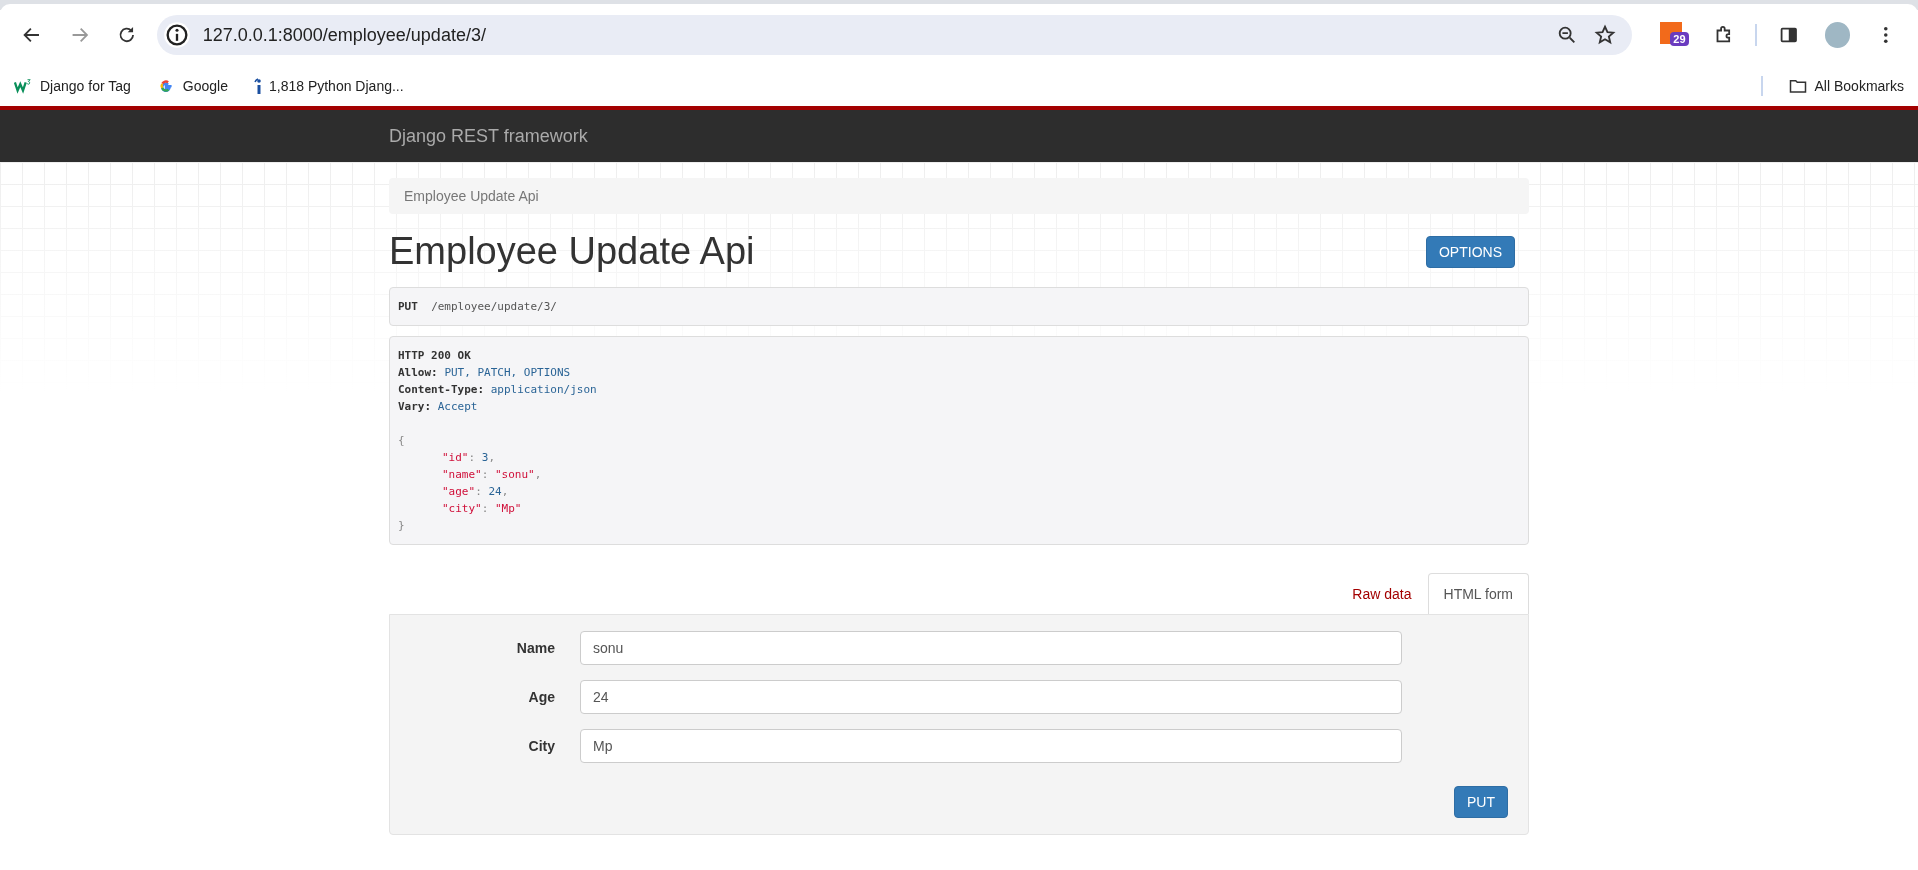 This screenshot has width=1918, height=870. What do you see at coordinates (507, 372) in the screenshot?
I see `header-value: PUT, PATCH, OPTIONS` at bounding box center [507, 372].